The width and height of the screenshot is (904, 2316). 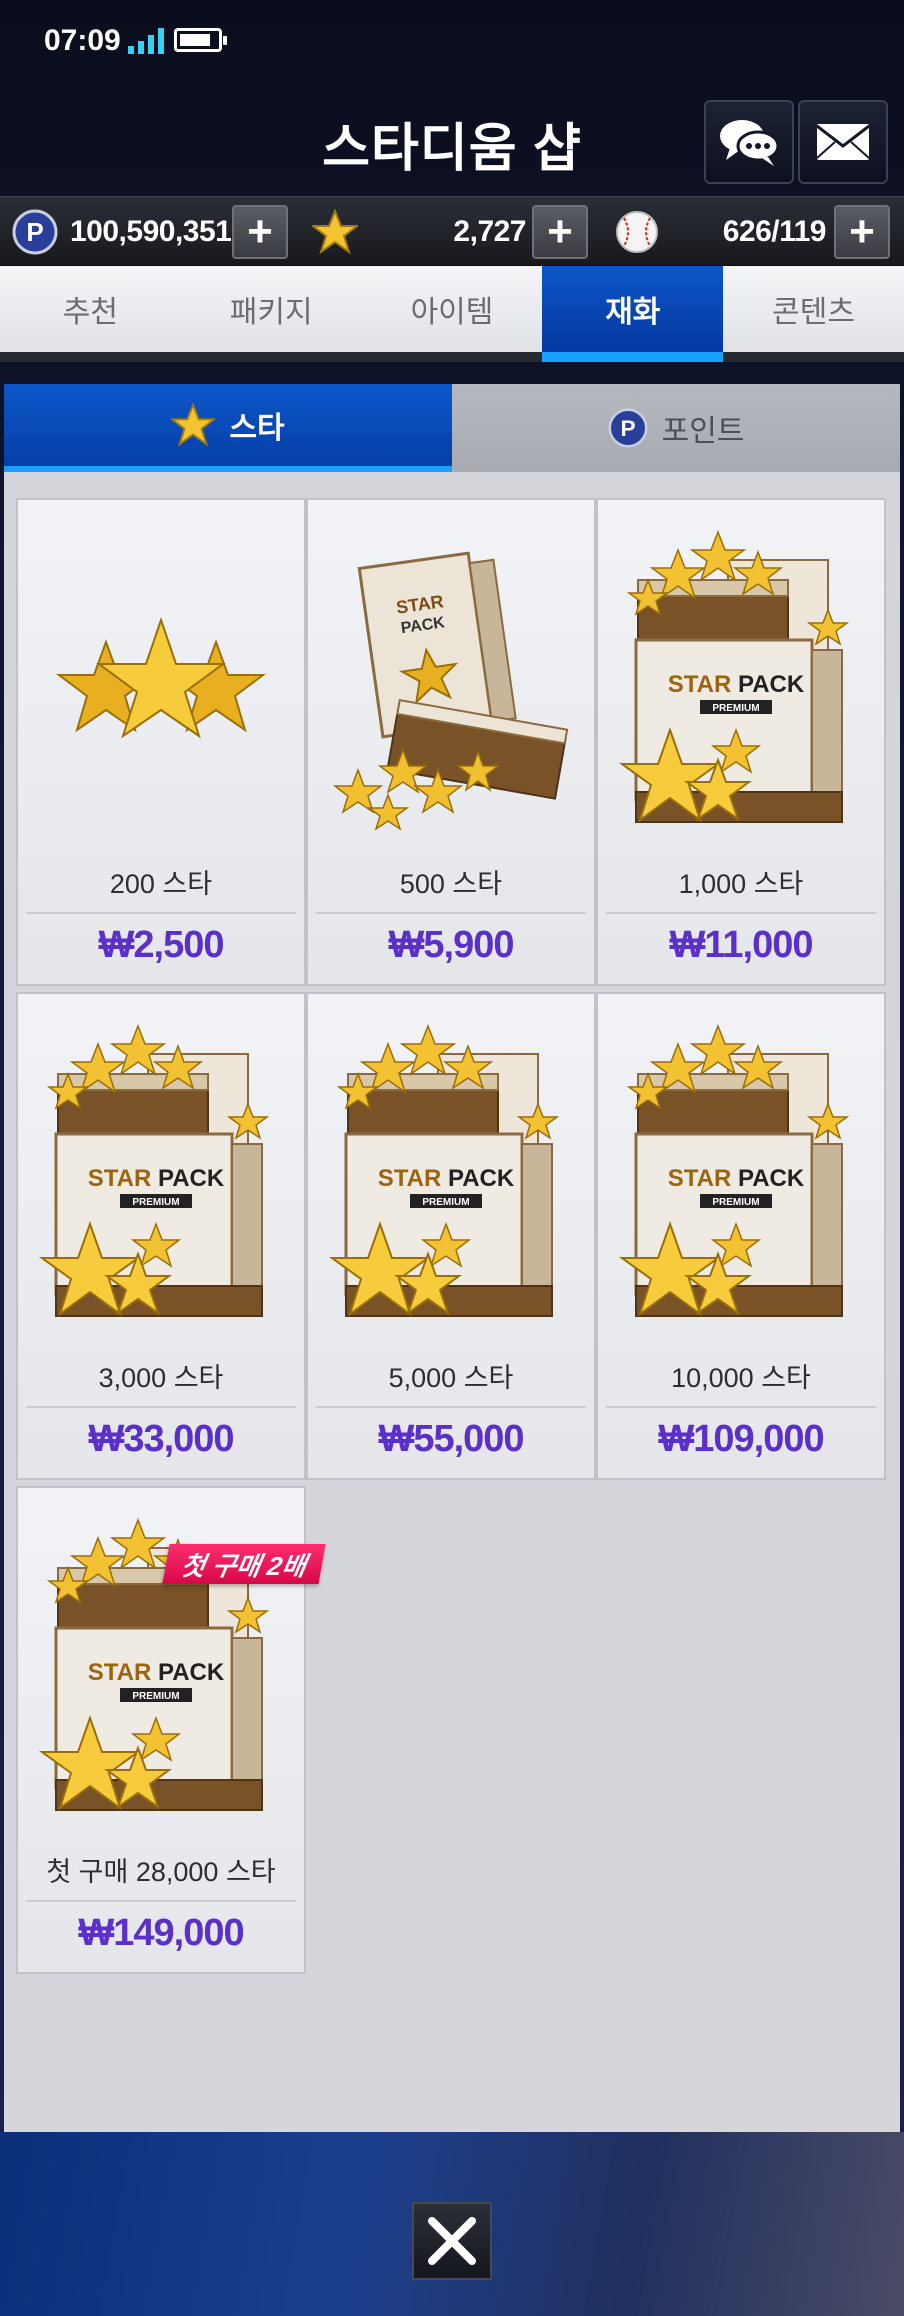 I want to click on product-price: ₩11,000, so click(x=741, y=945).